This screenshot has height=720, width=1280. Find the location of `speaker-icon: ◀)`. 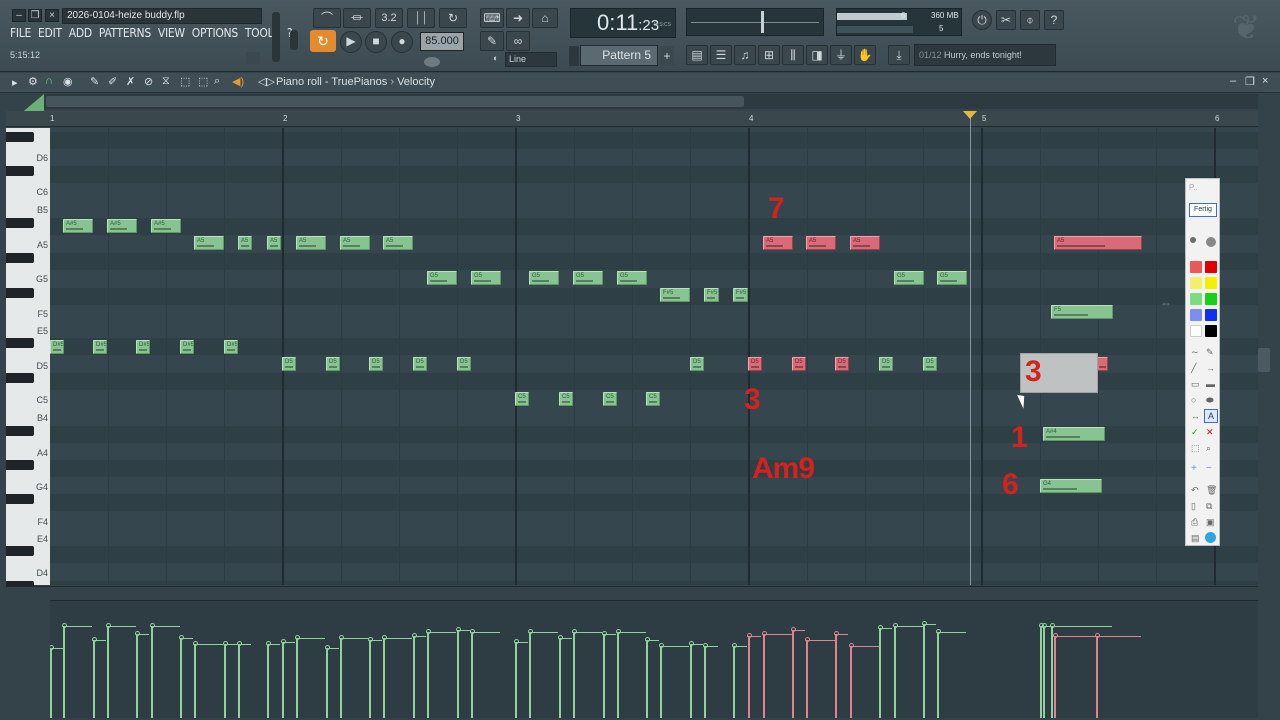

speaker-icon: ◀) is located at coordinates (238, 81).